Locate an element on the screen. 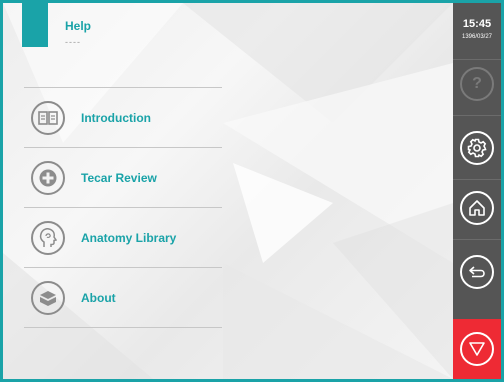  clock-date: 1396/03/27 is located at coordinates (477, 37).